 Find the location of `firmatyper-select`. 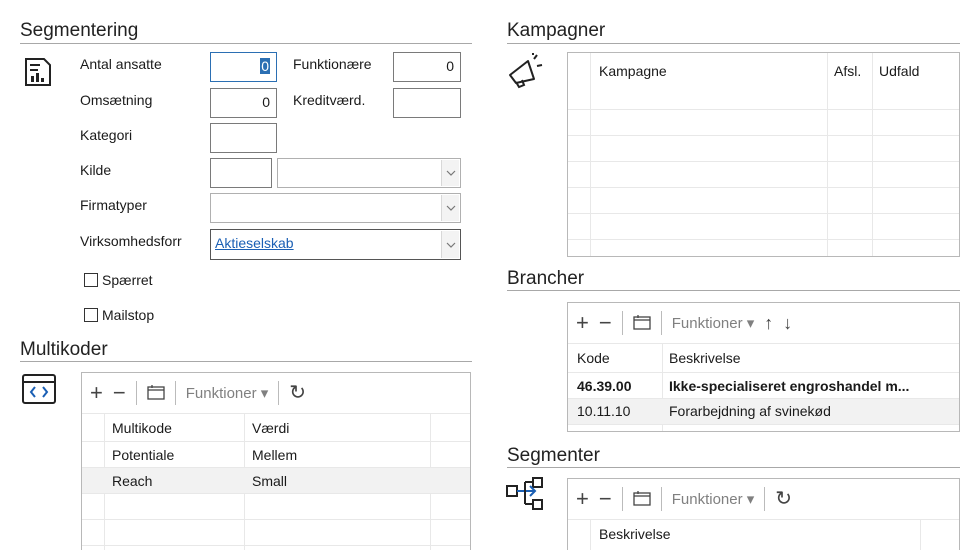

firmatyper-select is located at coordinates (335, 208).